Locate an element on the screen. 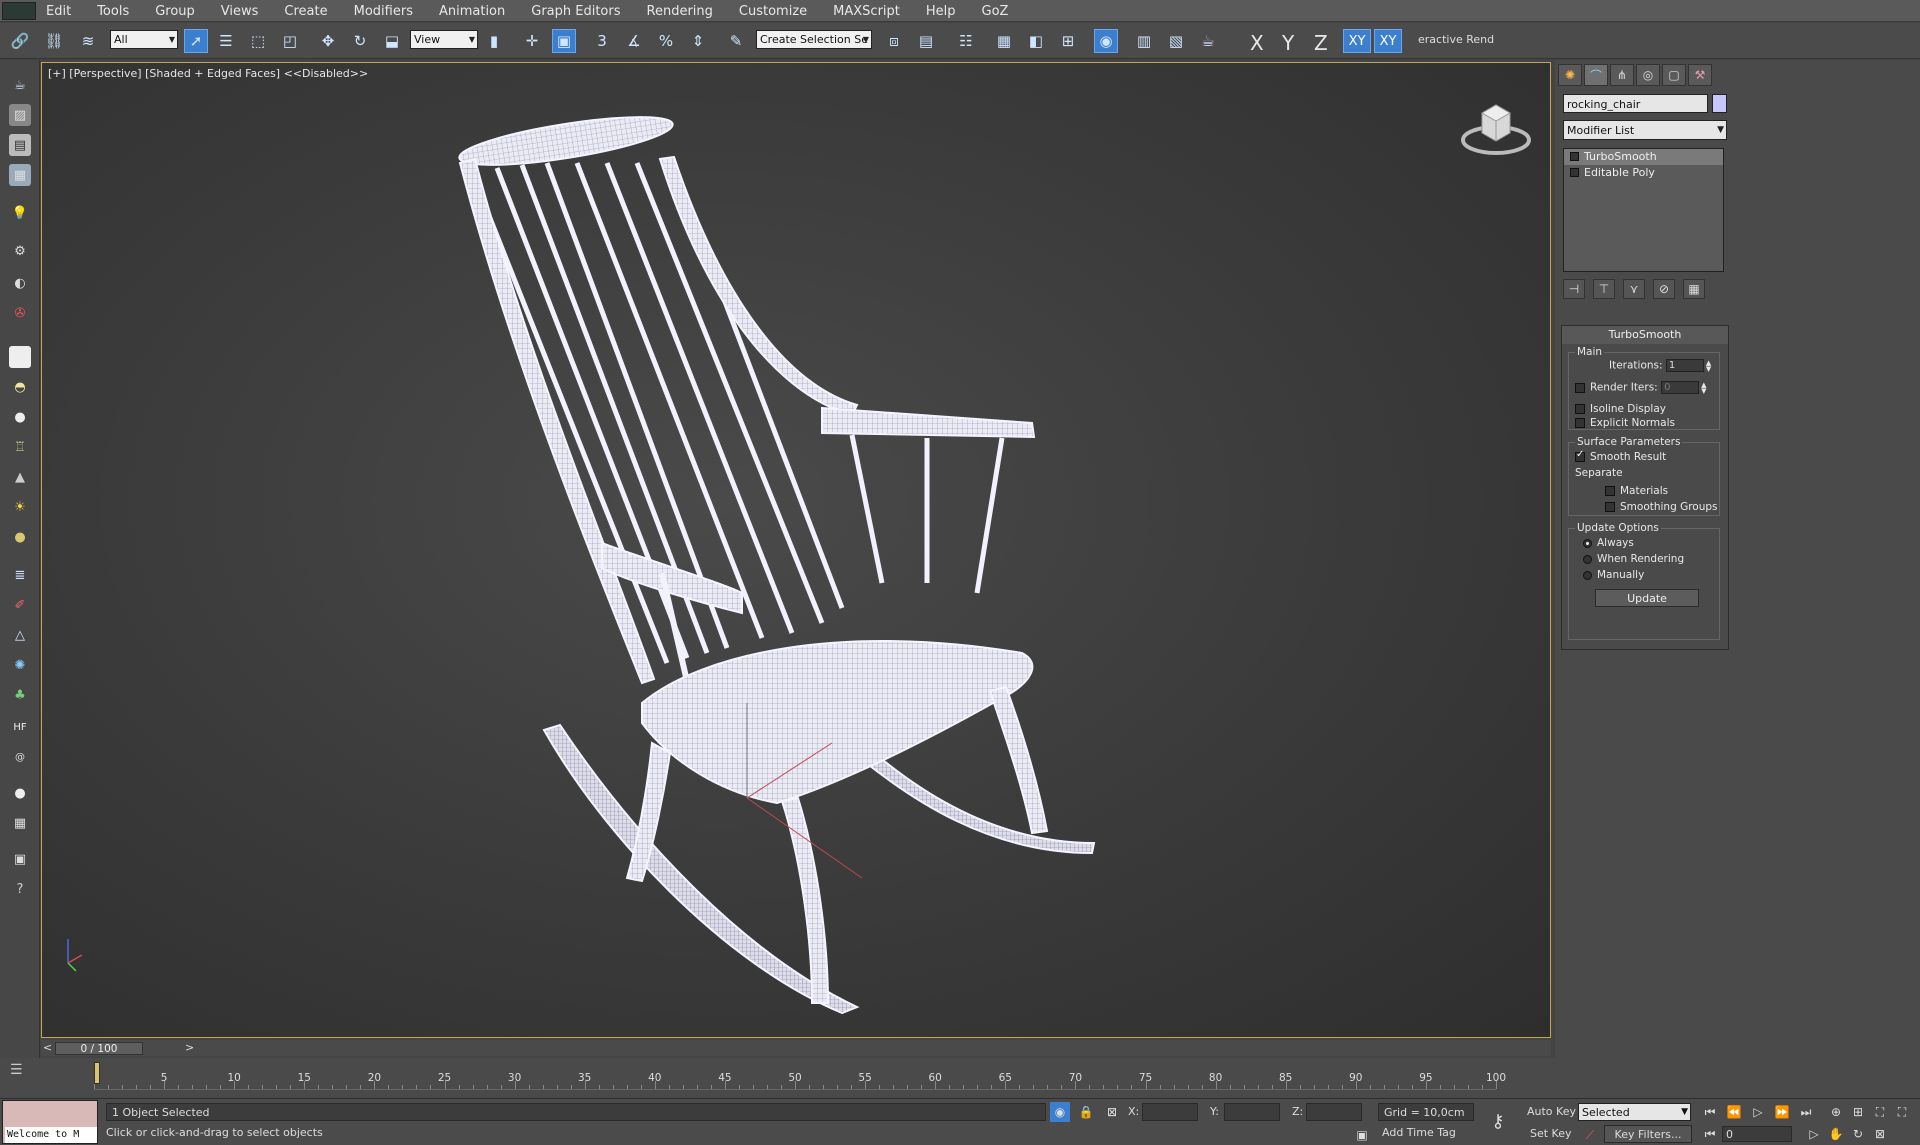  auto-key-button: Auto Key is located at coordinates (1551, 1111).